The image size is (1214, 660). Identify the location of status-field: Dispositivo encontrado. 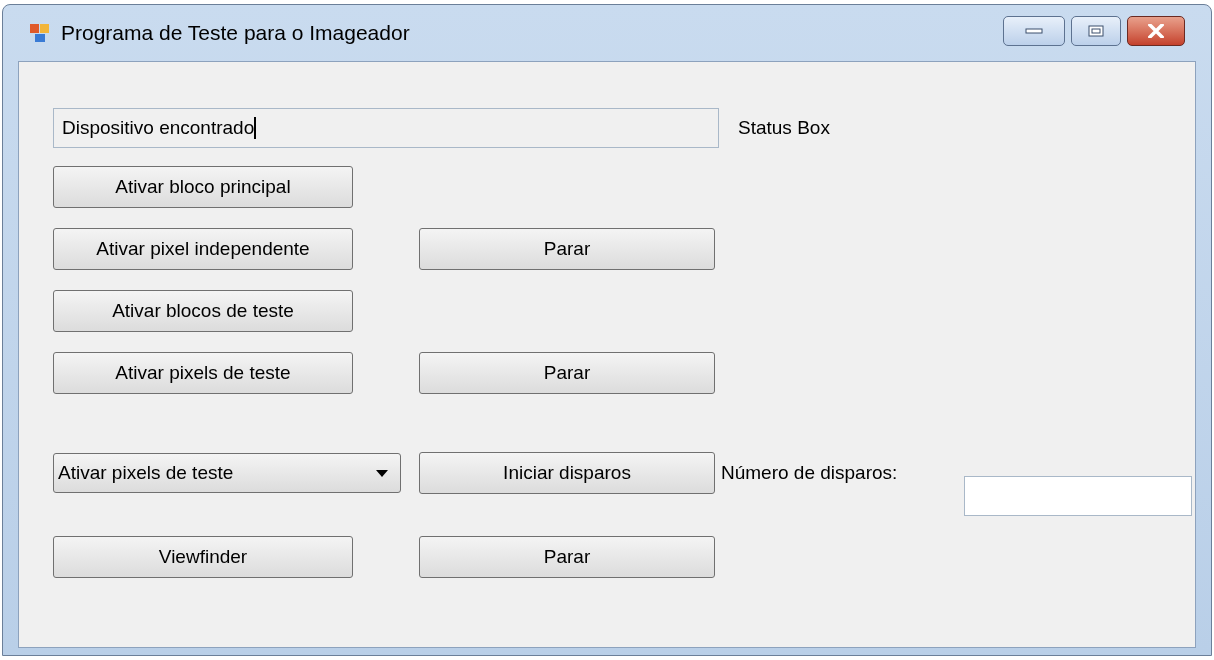
(386, 128).